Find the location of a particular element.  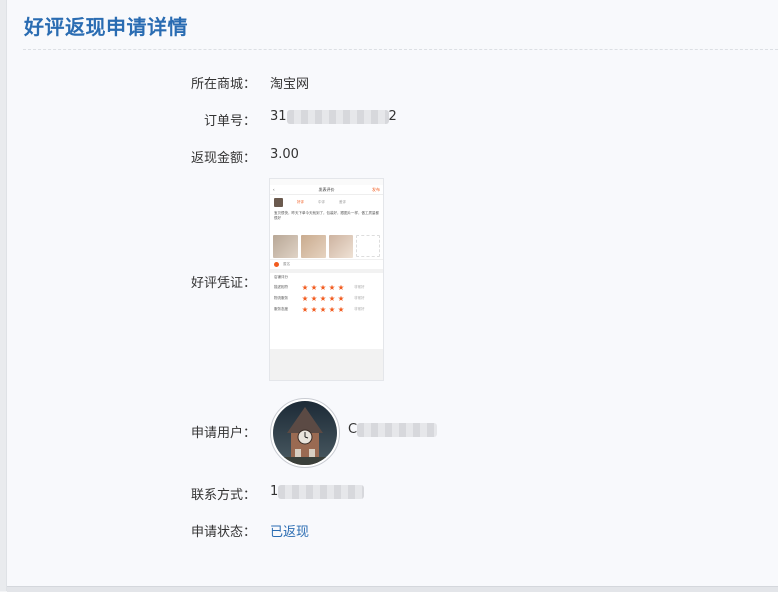

bottom-border is located at coordinates (392, 589).